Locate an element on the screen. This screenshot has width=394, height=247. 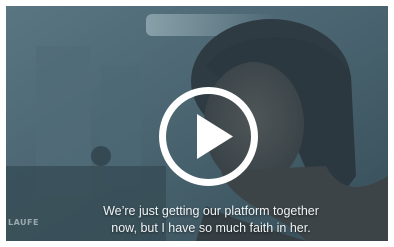
play-circle-icon is located at coordinates (208, 136).